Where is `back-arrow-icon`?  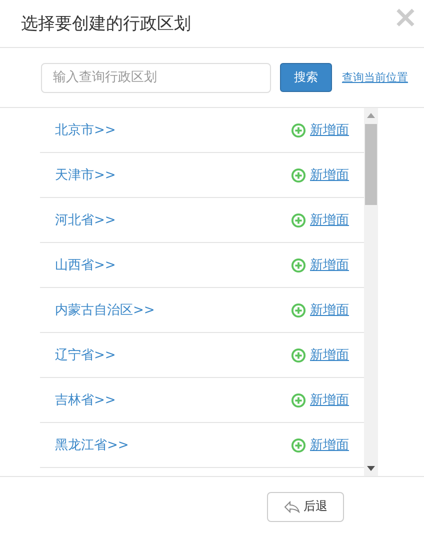 back-arrow-icon is located at coordinates (292, 506).